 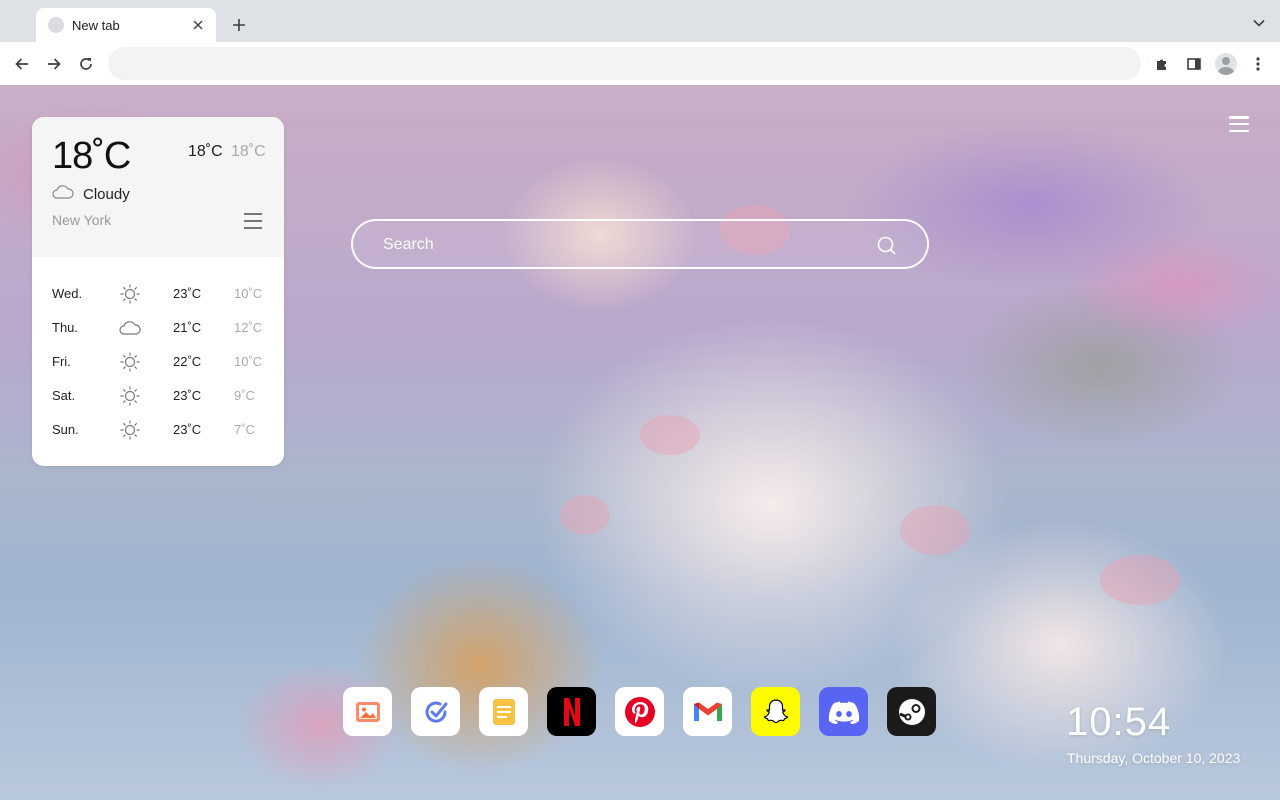 What do you see at coordinates (887, 246) in the screenshot?
I see `search-icon` at bounding box center [887, 246].